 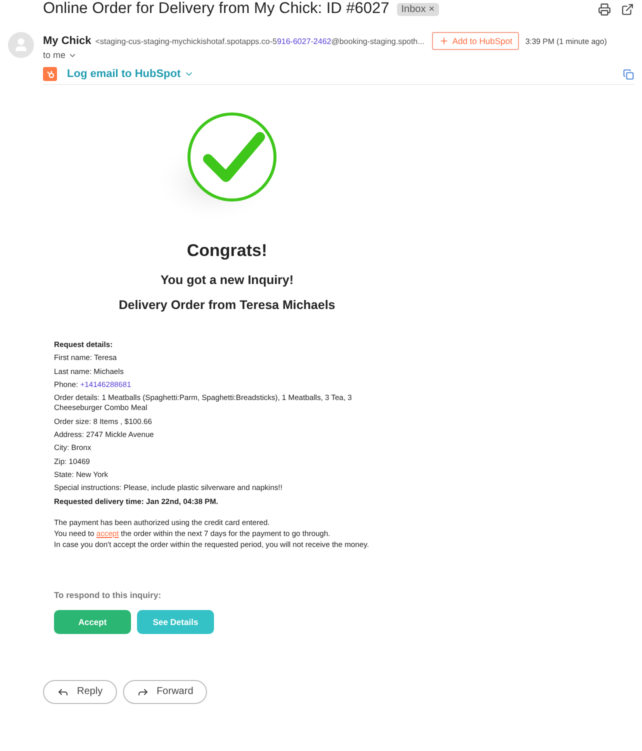 I want to click on congrats-heading: Congrats!, so click(x=227, y=251).